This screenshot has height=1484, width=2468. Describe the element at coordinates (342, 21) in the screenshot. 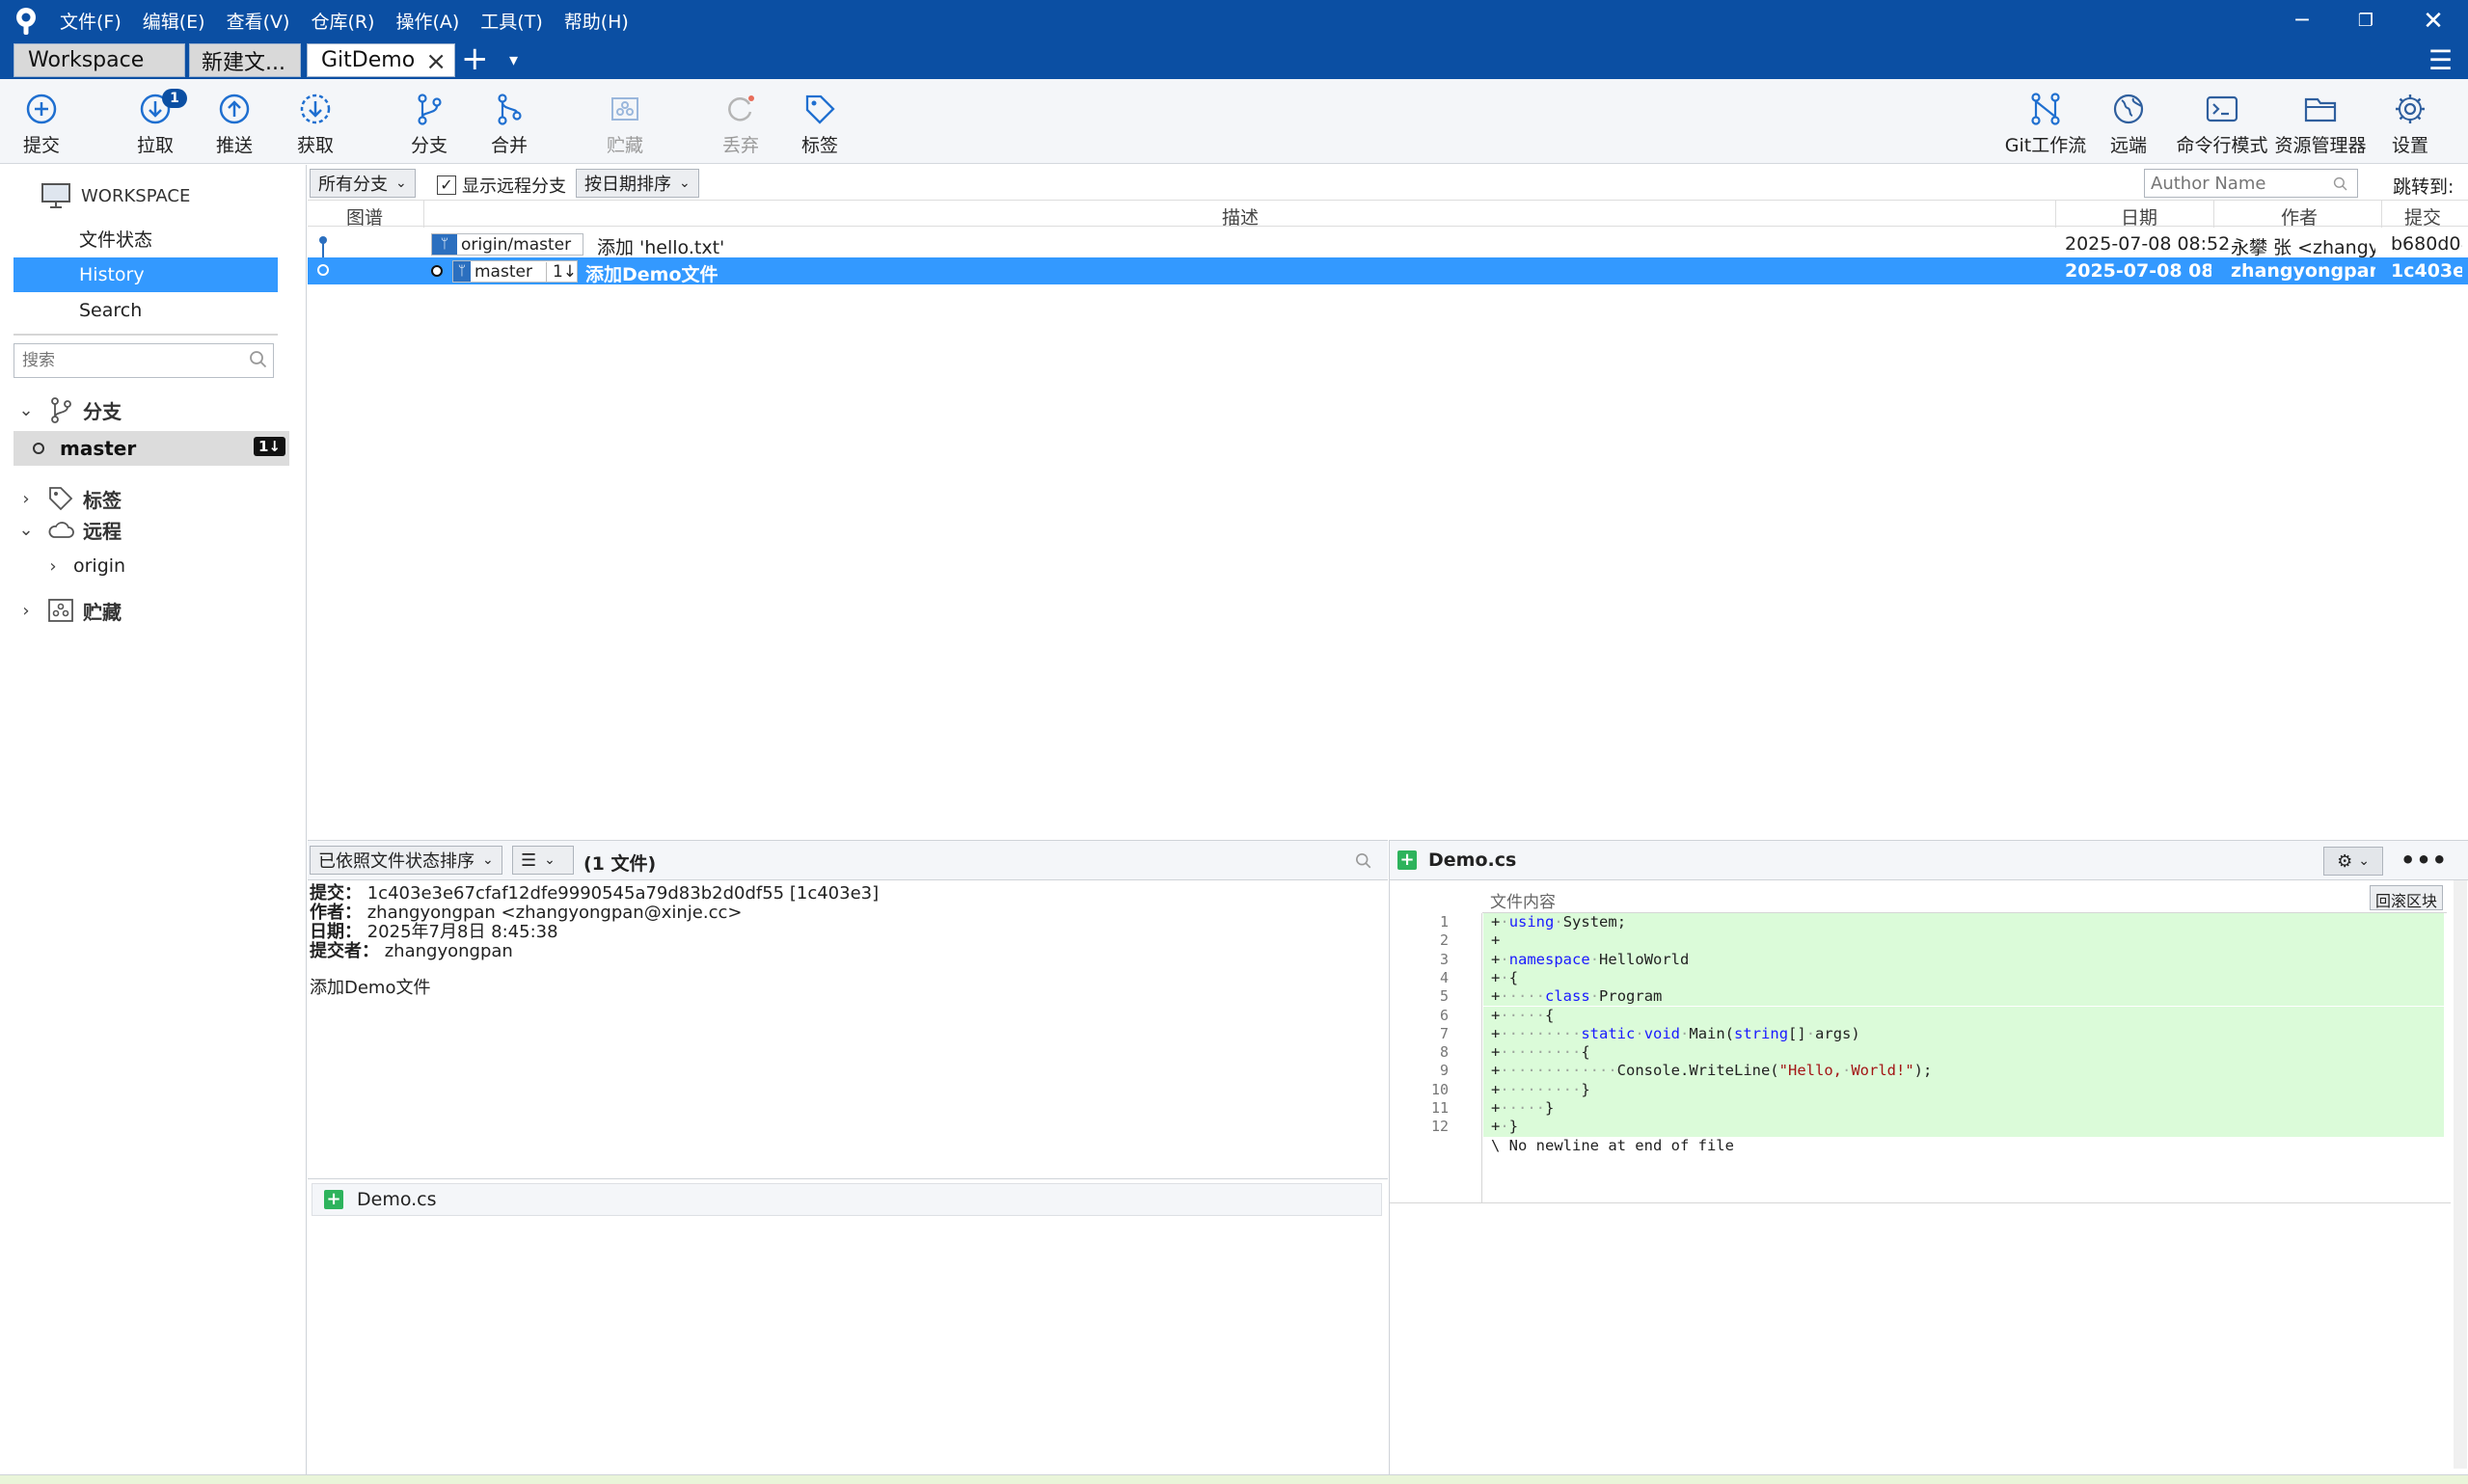

I see `menu-repository: 仓库(R)` at that location.